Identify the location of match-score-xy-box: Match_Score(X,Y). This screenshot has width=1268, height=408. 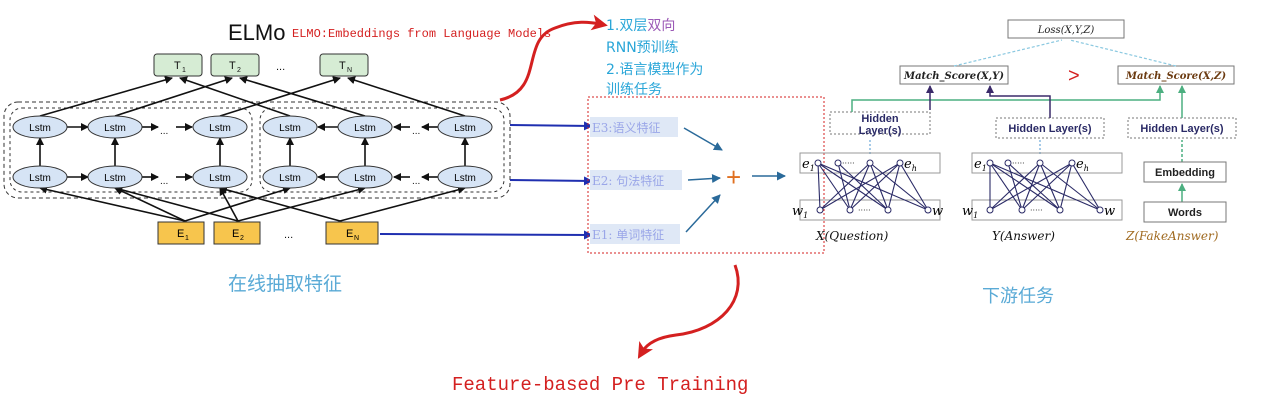
(954, 75).